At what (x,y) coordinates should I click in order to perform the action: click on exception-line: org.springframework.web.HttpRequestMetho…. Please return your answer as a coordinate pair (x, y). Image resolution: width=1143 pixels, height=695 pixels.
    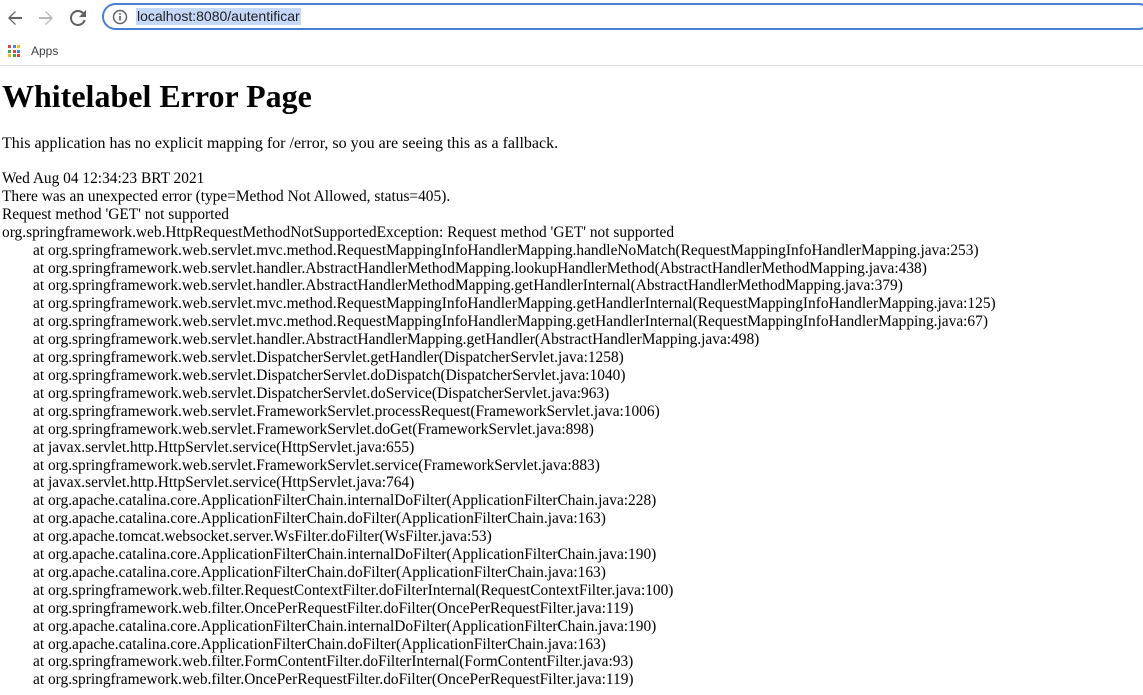
    Looking at the image, I should click on (338, 232).